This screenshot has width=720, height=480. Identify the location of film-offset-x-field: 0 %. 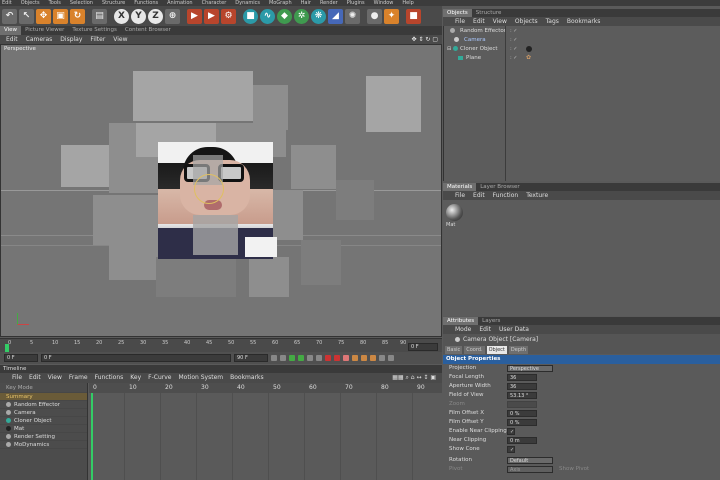
(522, 413).